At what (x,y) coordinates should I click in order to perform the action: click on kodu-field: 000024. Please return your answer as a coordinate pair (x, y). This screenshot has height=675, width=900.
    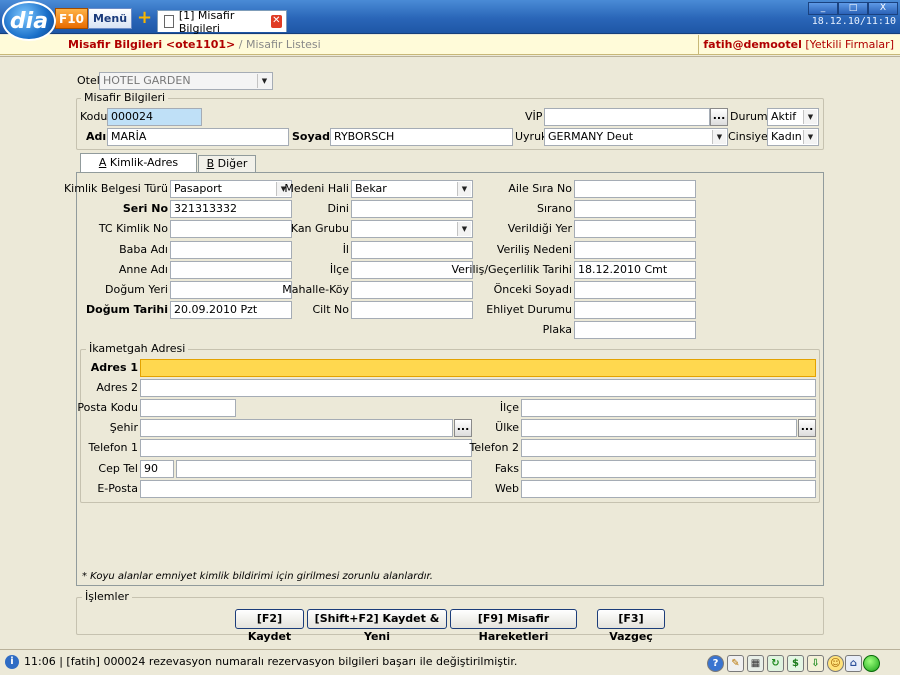
    Looking at the image, I should click on (154, 117).